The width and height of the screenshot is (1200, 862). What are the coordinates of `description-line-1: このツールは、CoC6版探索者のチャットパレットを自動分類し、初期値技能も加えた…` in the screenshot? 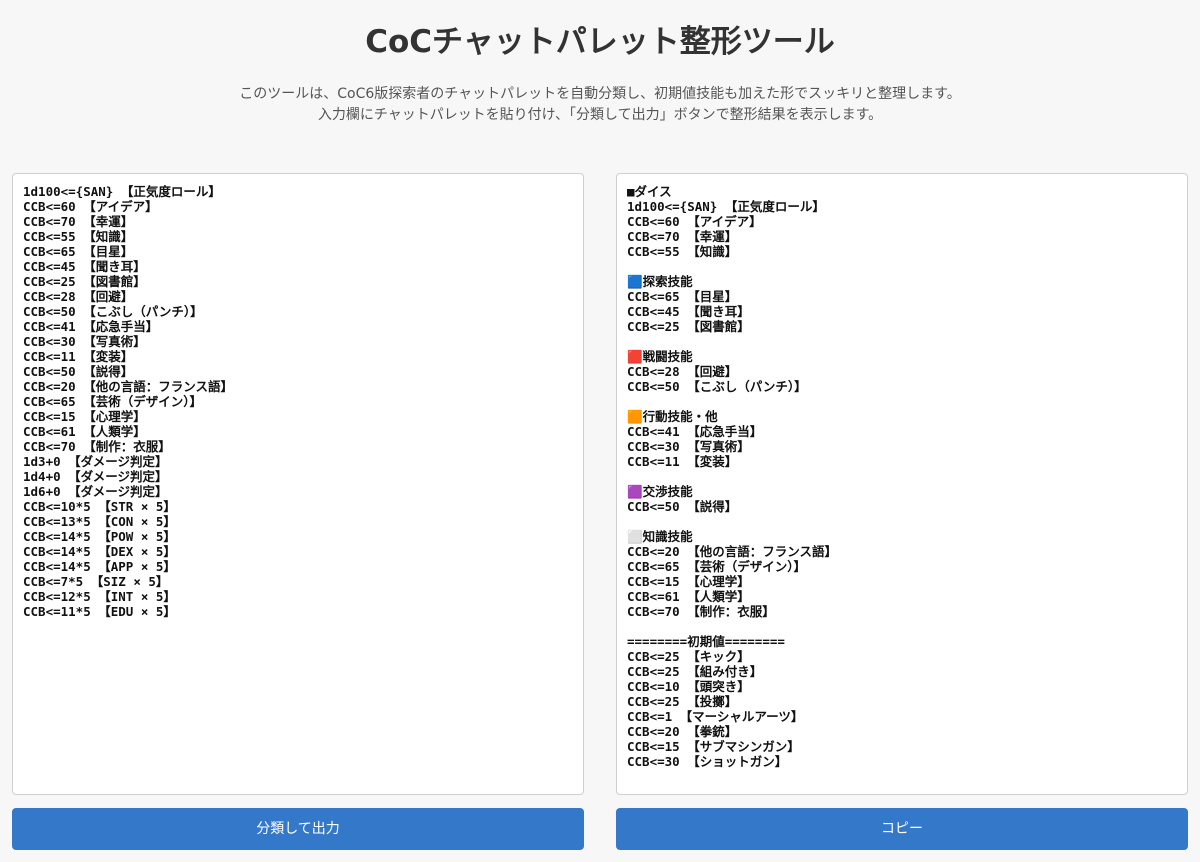 It's located at (600, 94).